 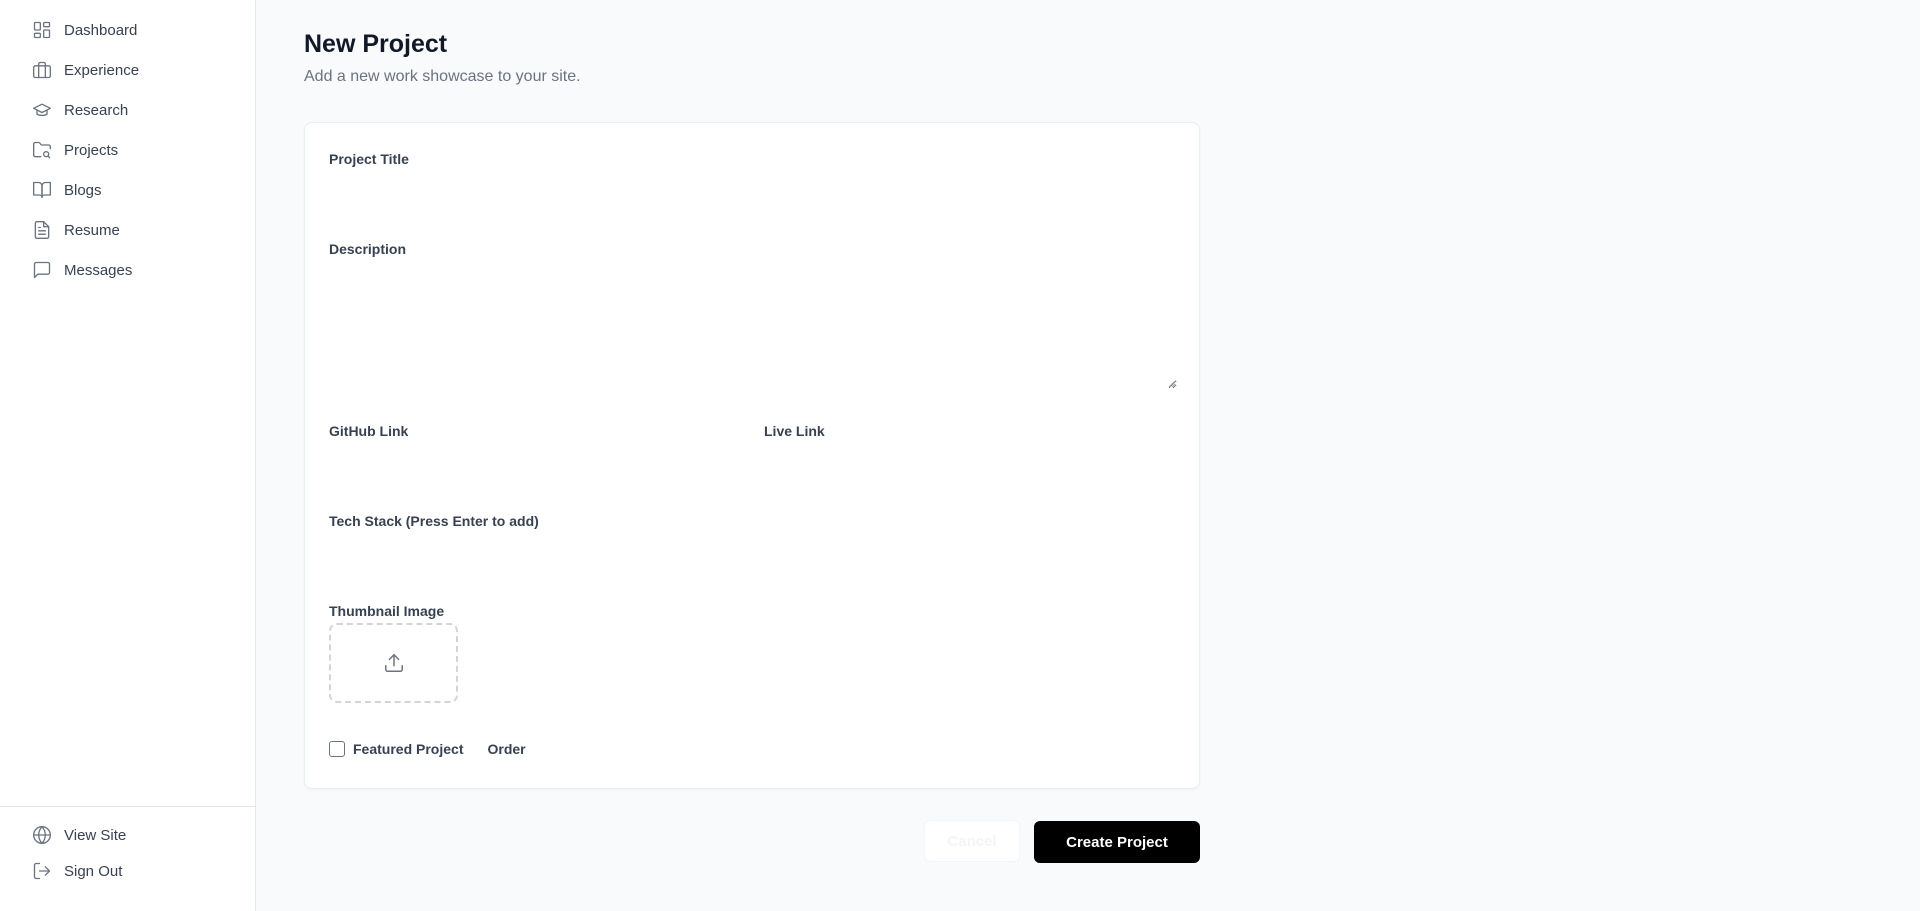 What do you see at coordinates (369, 431) in the screenshot?
I see `github-link-label: GitHub Link` at bounding box center [369, 431].